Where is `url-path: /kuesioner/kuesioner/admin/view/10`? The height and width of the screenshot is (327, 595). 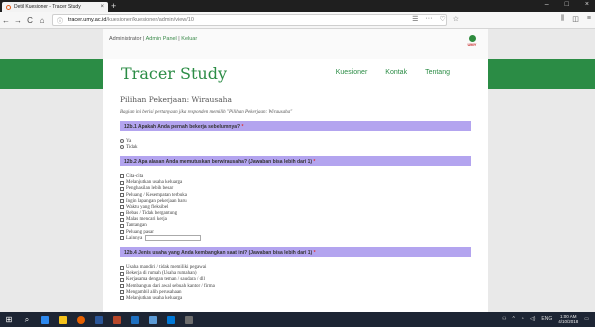 url-path: /kuesioner/kuesioner/admin/view/10 is located at coordinates (150, 20).